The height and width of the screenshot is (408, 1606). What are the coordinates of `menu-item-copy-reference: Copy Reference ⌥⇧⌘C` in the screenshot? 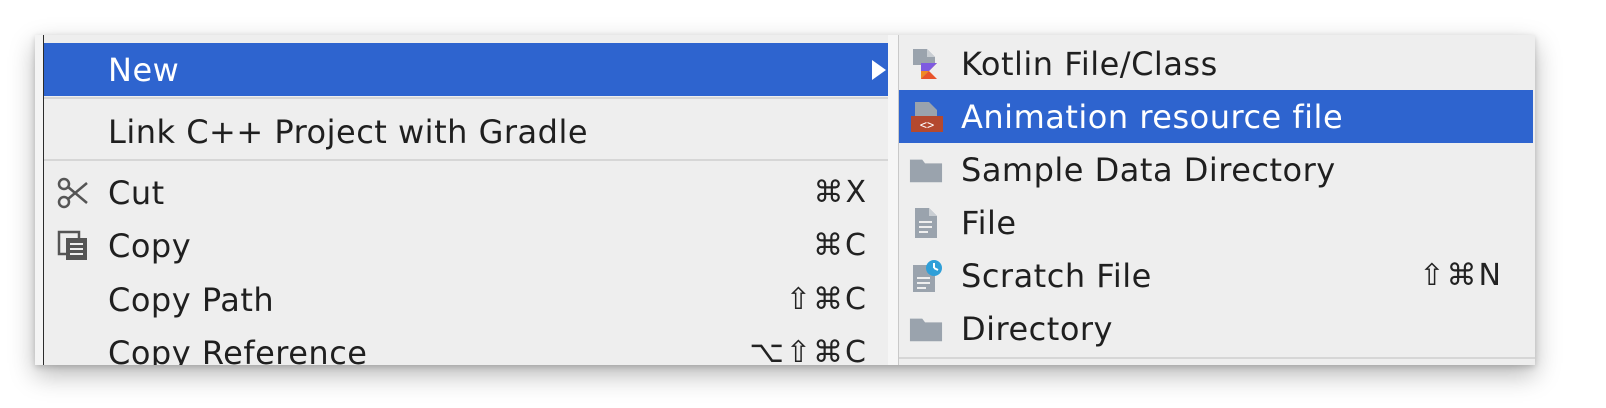 It's located at (470, 346).